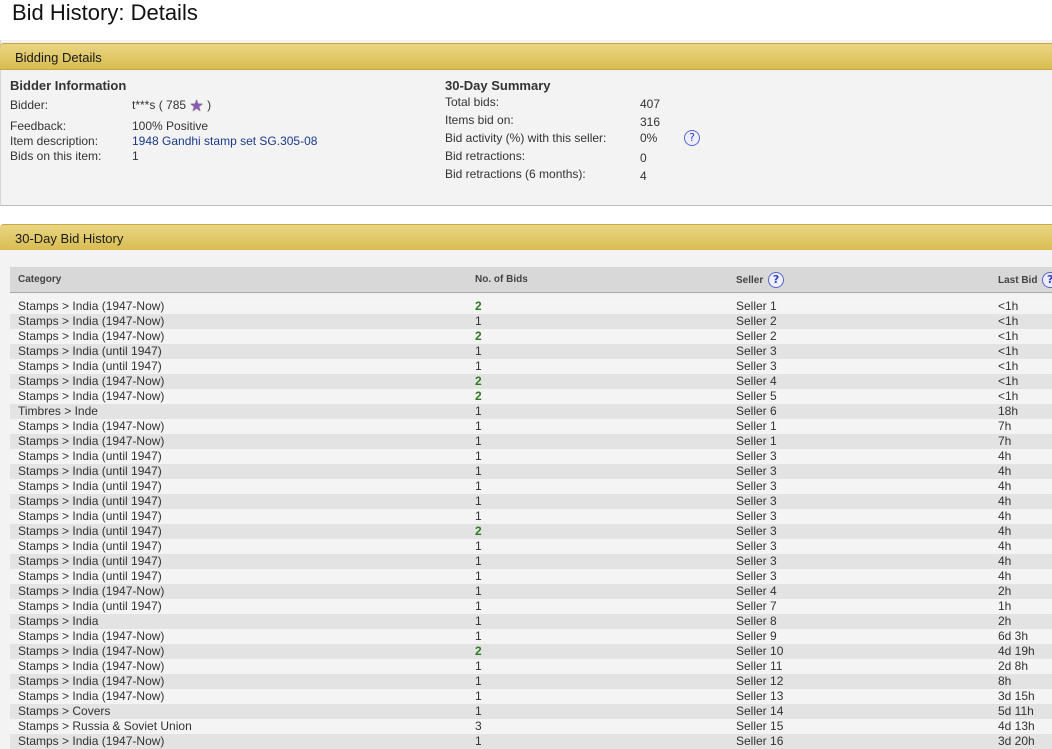  I want to click on feedback-label: Feedback:, so click(38, 126).